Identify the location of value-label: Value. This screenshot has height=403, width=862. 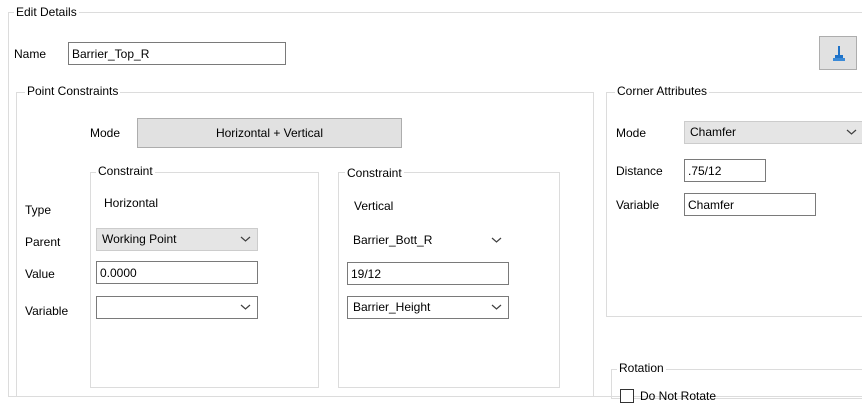
(40, 274).